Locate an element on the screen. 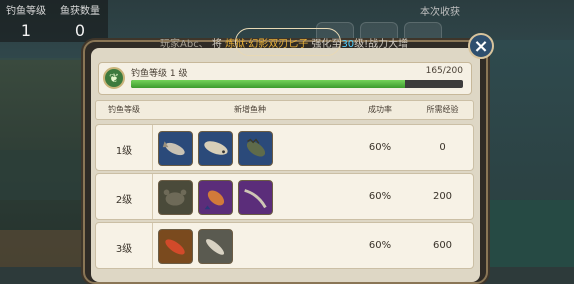 This screenshot has width=574, height=284. row-exp: 0 is located at coordinates (442, 147).